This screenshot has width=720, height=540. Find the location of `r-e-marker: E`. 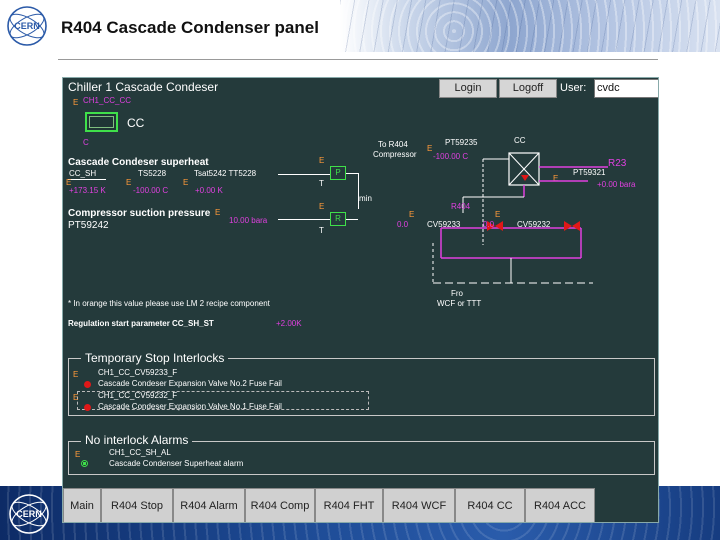

r-e-marker: E is located at coordinates (322, 206).